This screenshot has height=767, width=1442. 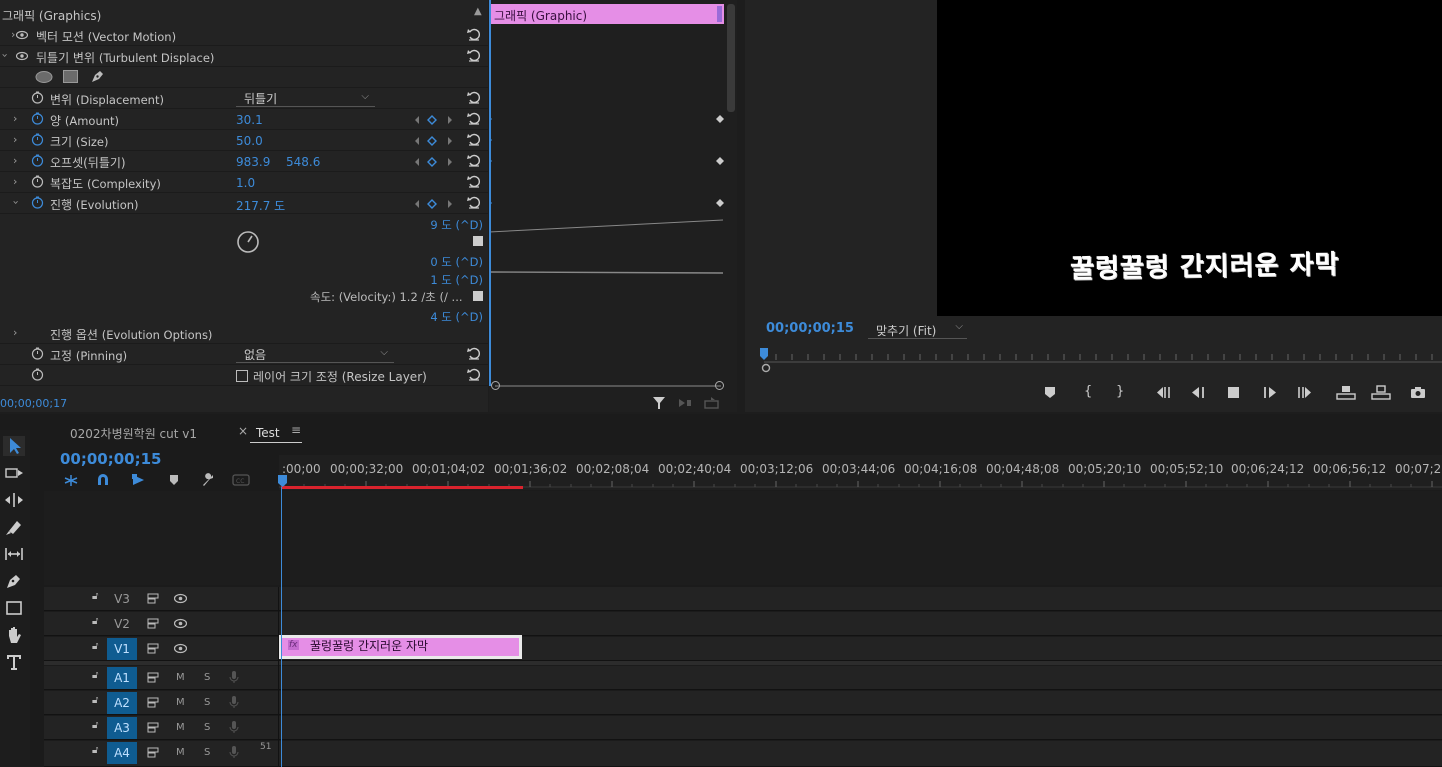 What do you see at coordinates (296, 430) in the screenshot?
I see `tab-menu-icon: ≡` at bounding box center [296, 430].